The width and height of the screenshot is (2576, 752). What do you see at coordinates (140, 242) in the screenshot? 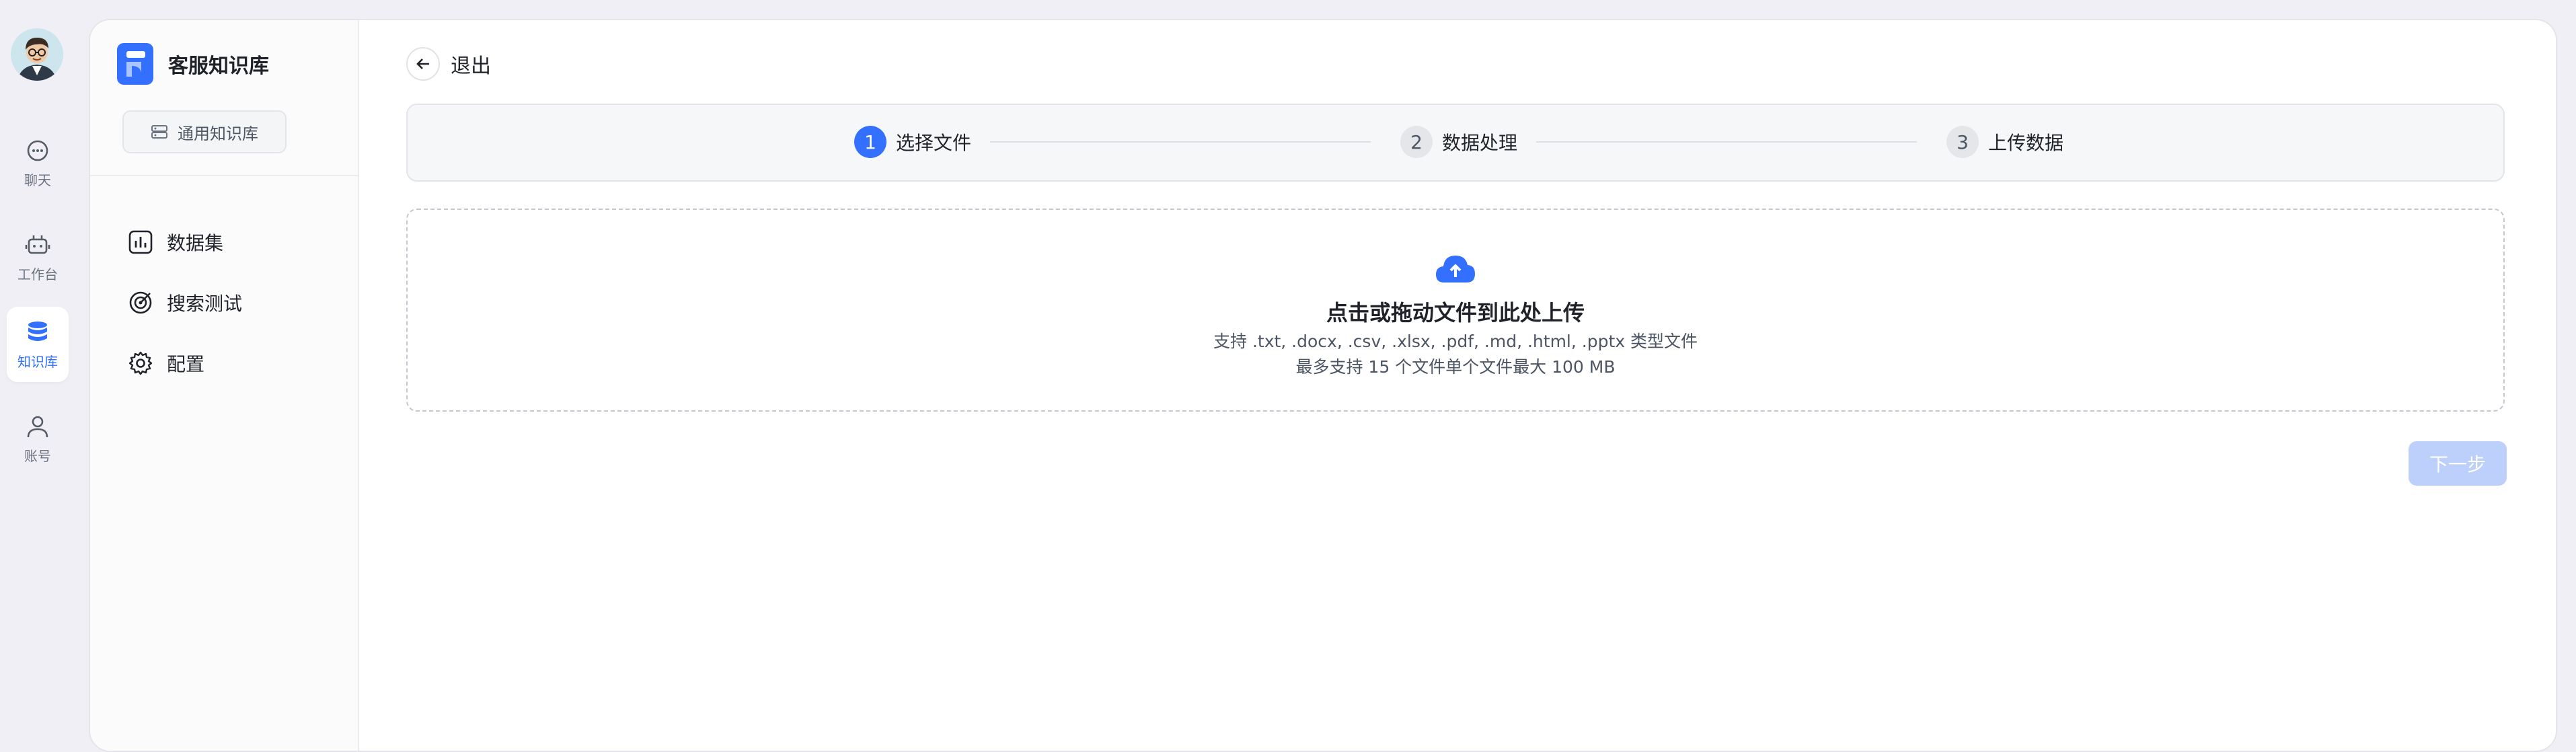
I see `bar-chart-icon` at bounding box center [140, 242].